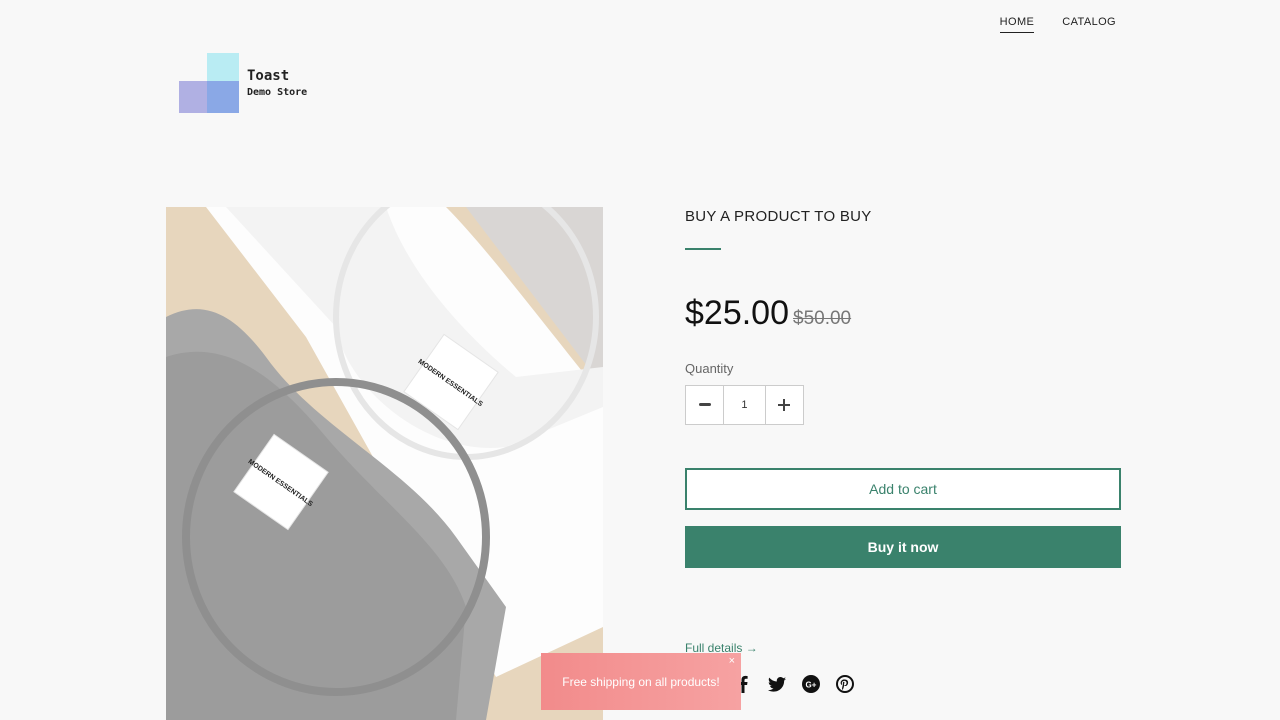  I want to click on logo-title: Toast, so click(268, 76).